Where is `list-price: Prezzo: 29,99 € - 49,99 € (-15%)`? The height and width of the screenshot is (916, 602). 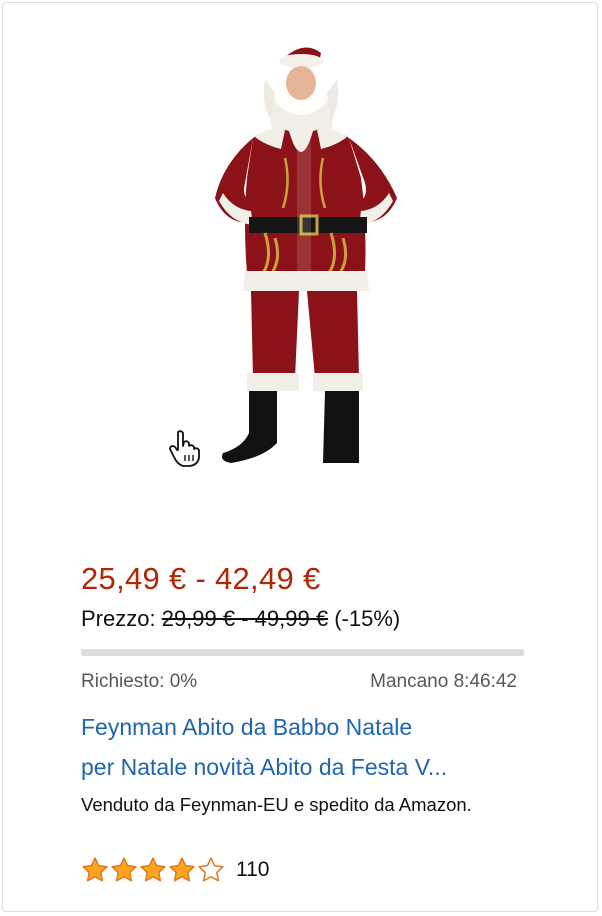 list-price: Prezzo: 29,99 € - 49,99 € (-15%) is located at coordinates (240, 619).